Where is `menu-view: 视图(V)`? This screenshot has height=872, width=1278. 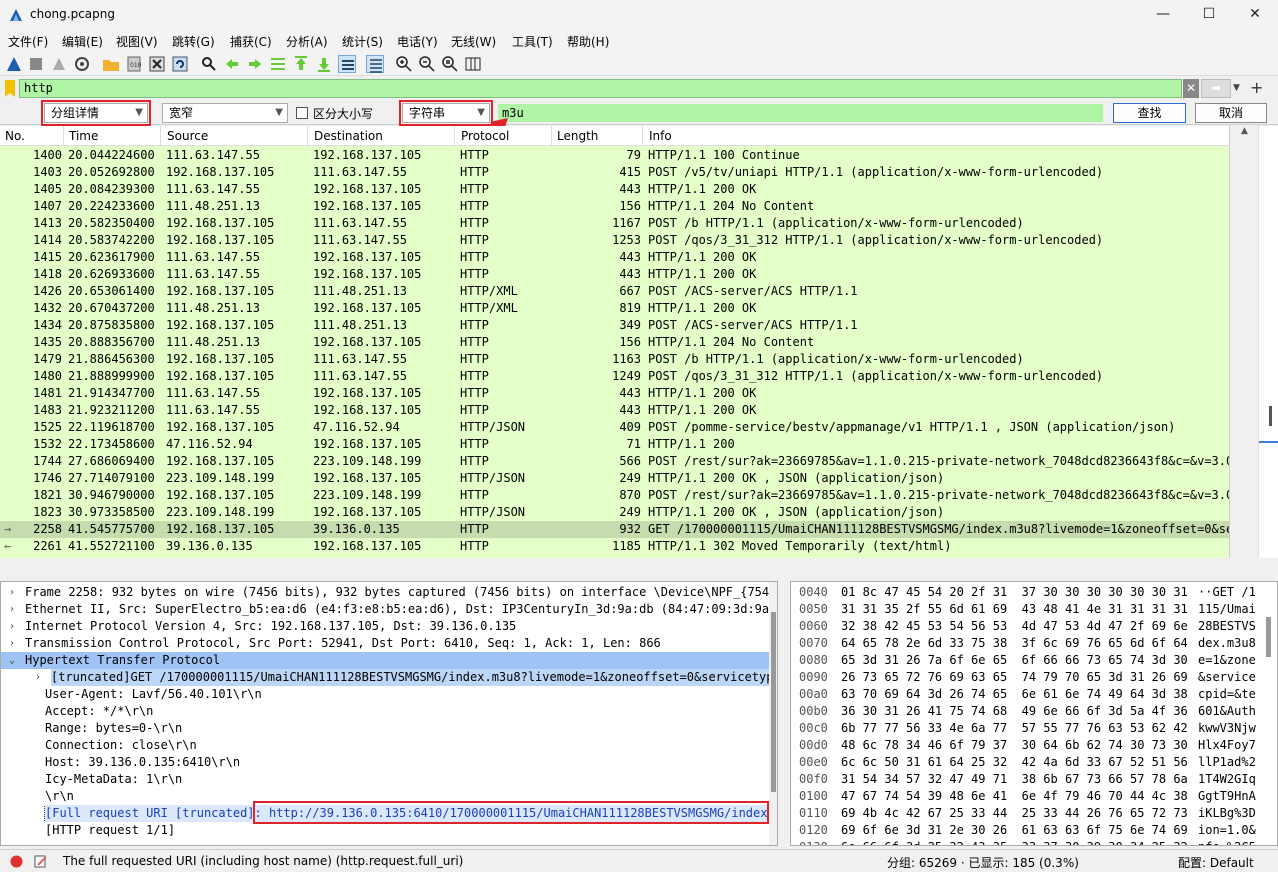
menu-view: 视图(V) is located at coordinates (137, 41).